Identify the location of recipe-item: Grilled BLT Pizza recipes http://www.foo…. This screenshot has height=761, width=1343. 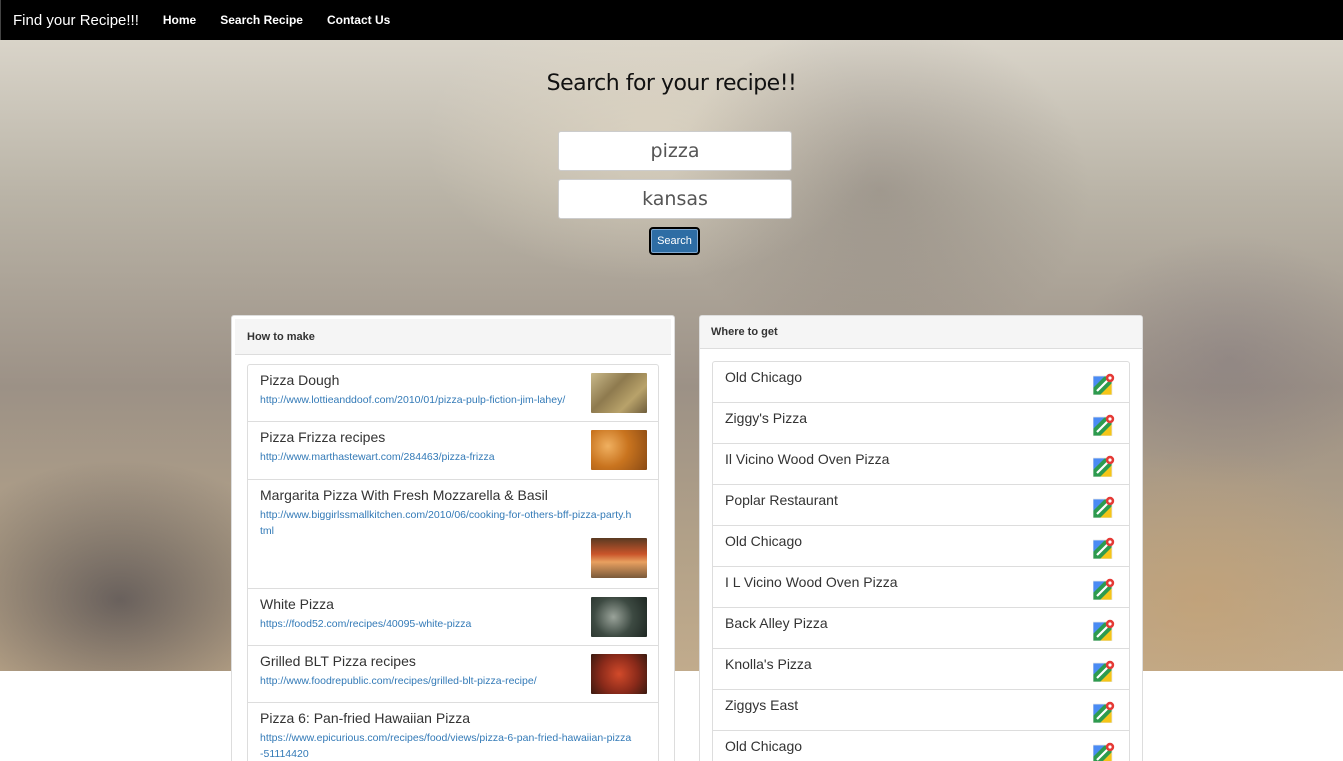
(453, 674).